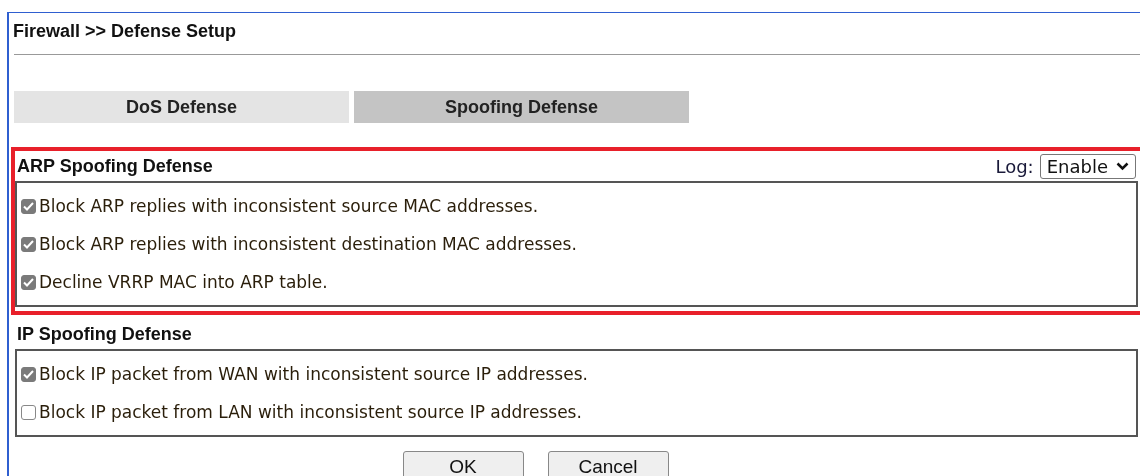 The image size is (1140, 476). I want to click on tab: DoS Defense, so click(181, 107).